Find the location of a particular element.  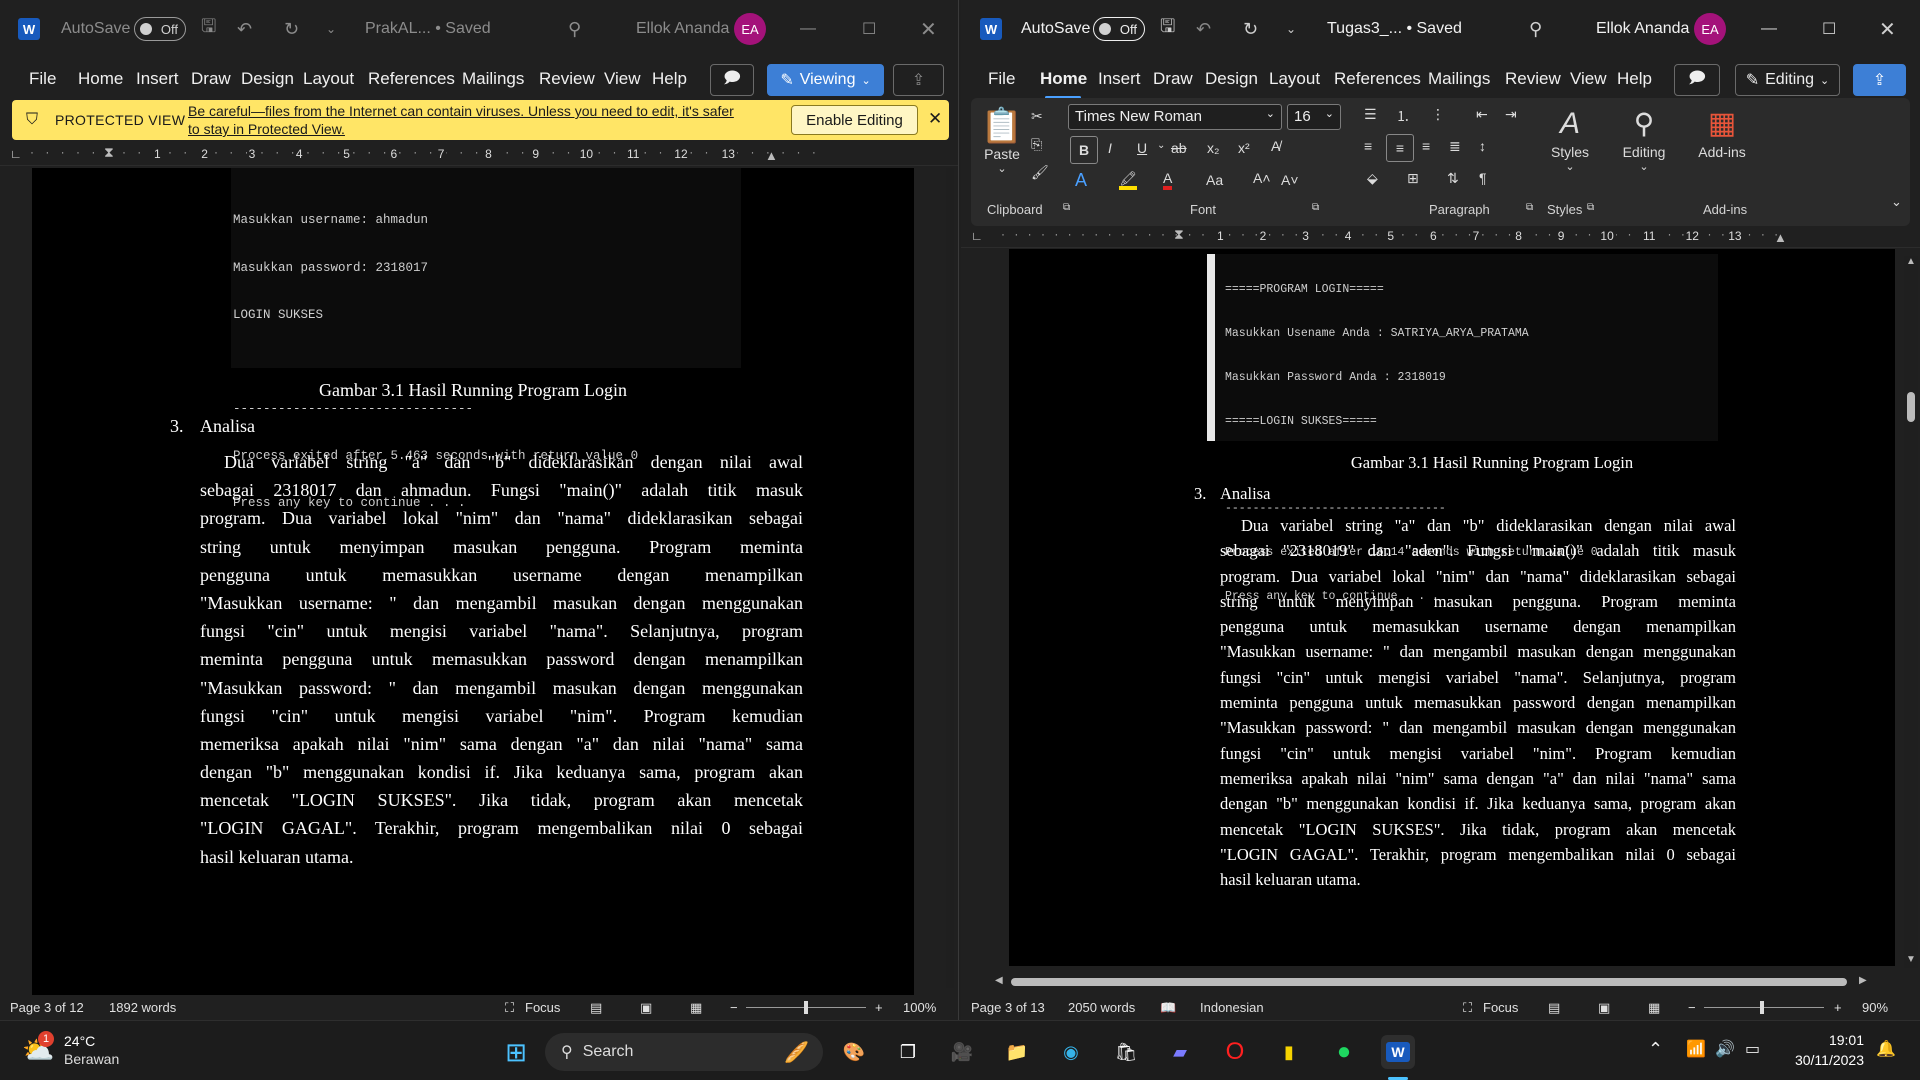

font-color-icon: A is located at coordinates (1168, 180).